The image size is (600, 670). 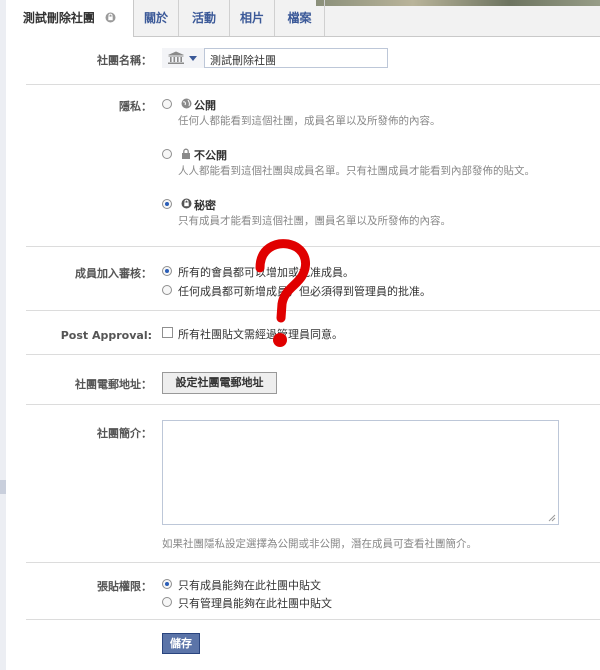 I want to click on globe-icon, so click(x=186, y=105).